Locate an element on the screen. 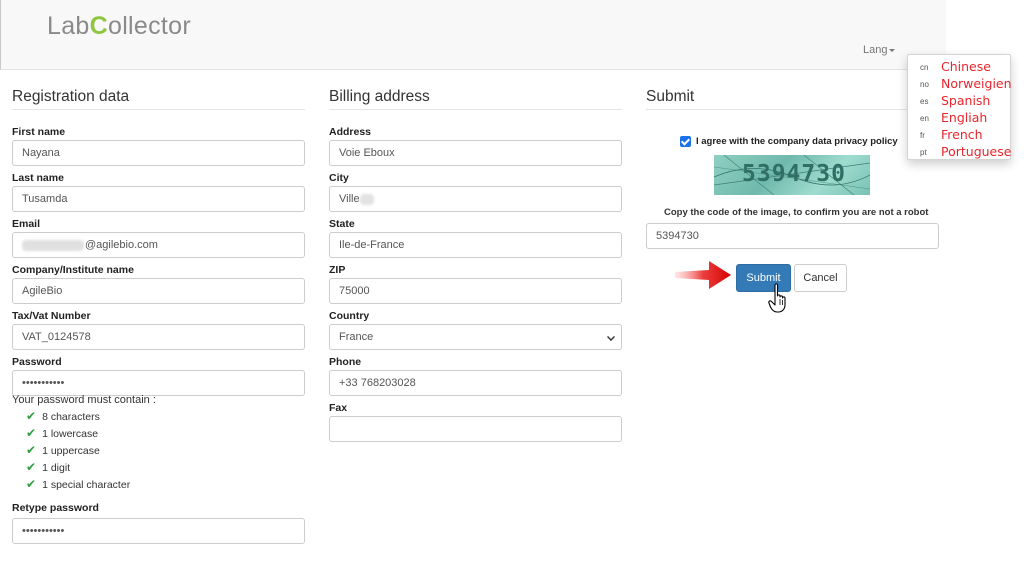 The height and width of the screenshot is (567, 1024). hand-cursor-icon is located at coordinates (777, 298).